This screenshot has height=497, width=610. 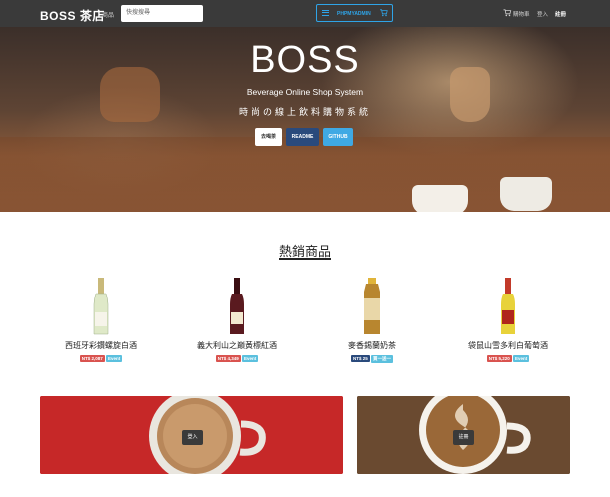 What do you see at coordinates (463, 437) in the screenshot?
I see `register-button: 註冊` at bounding box center [463, 437].